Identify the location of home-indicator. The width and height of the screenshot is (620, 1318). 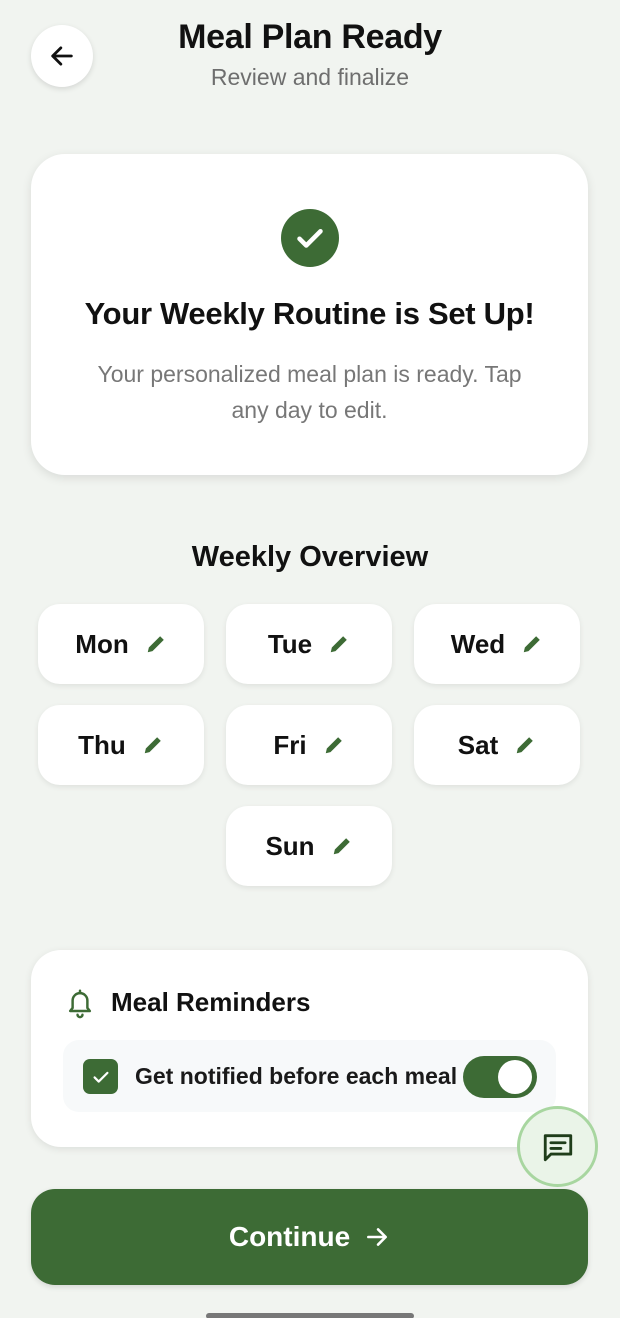
(310, 1315).